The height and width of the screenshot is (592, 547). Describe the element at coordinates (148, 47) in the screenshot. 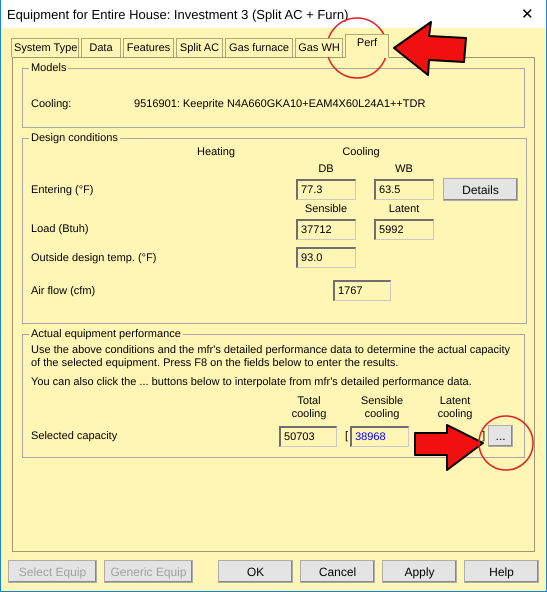

I see `tab: Features` at that location.